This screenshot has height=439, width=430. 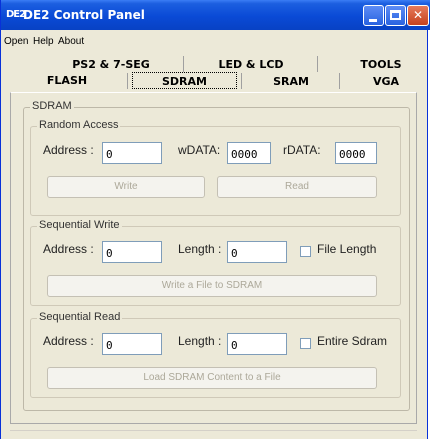 I want to click on tab-vga: VGA, so click(x=386, y=81).